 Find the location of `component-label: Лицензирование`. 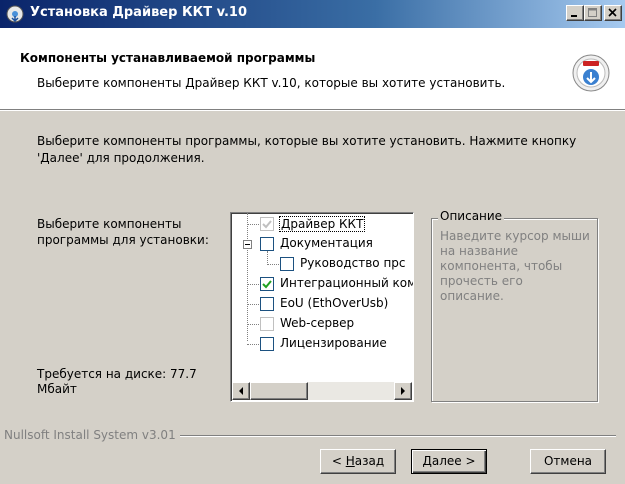

component-label: Лицензирование is located at coordinates (333, 343).